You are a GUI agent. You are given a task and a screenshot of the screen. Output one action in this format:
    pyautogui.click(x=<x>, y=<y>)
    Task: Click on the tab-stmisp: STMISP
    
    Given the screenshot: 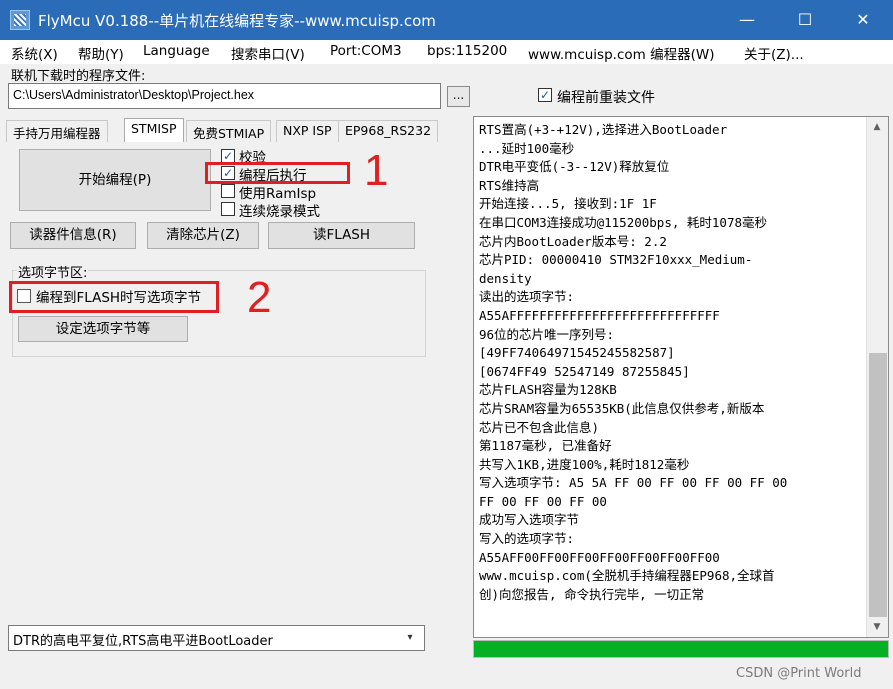 What is the action you would take?
    pyautogui.click(x=154, y=130)
    